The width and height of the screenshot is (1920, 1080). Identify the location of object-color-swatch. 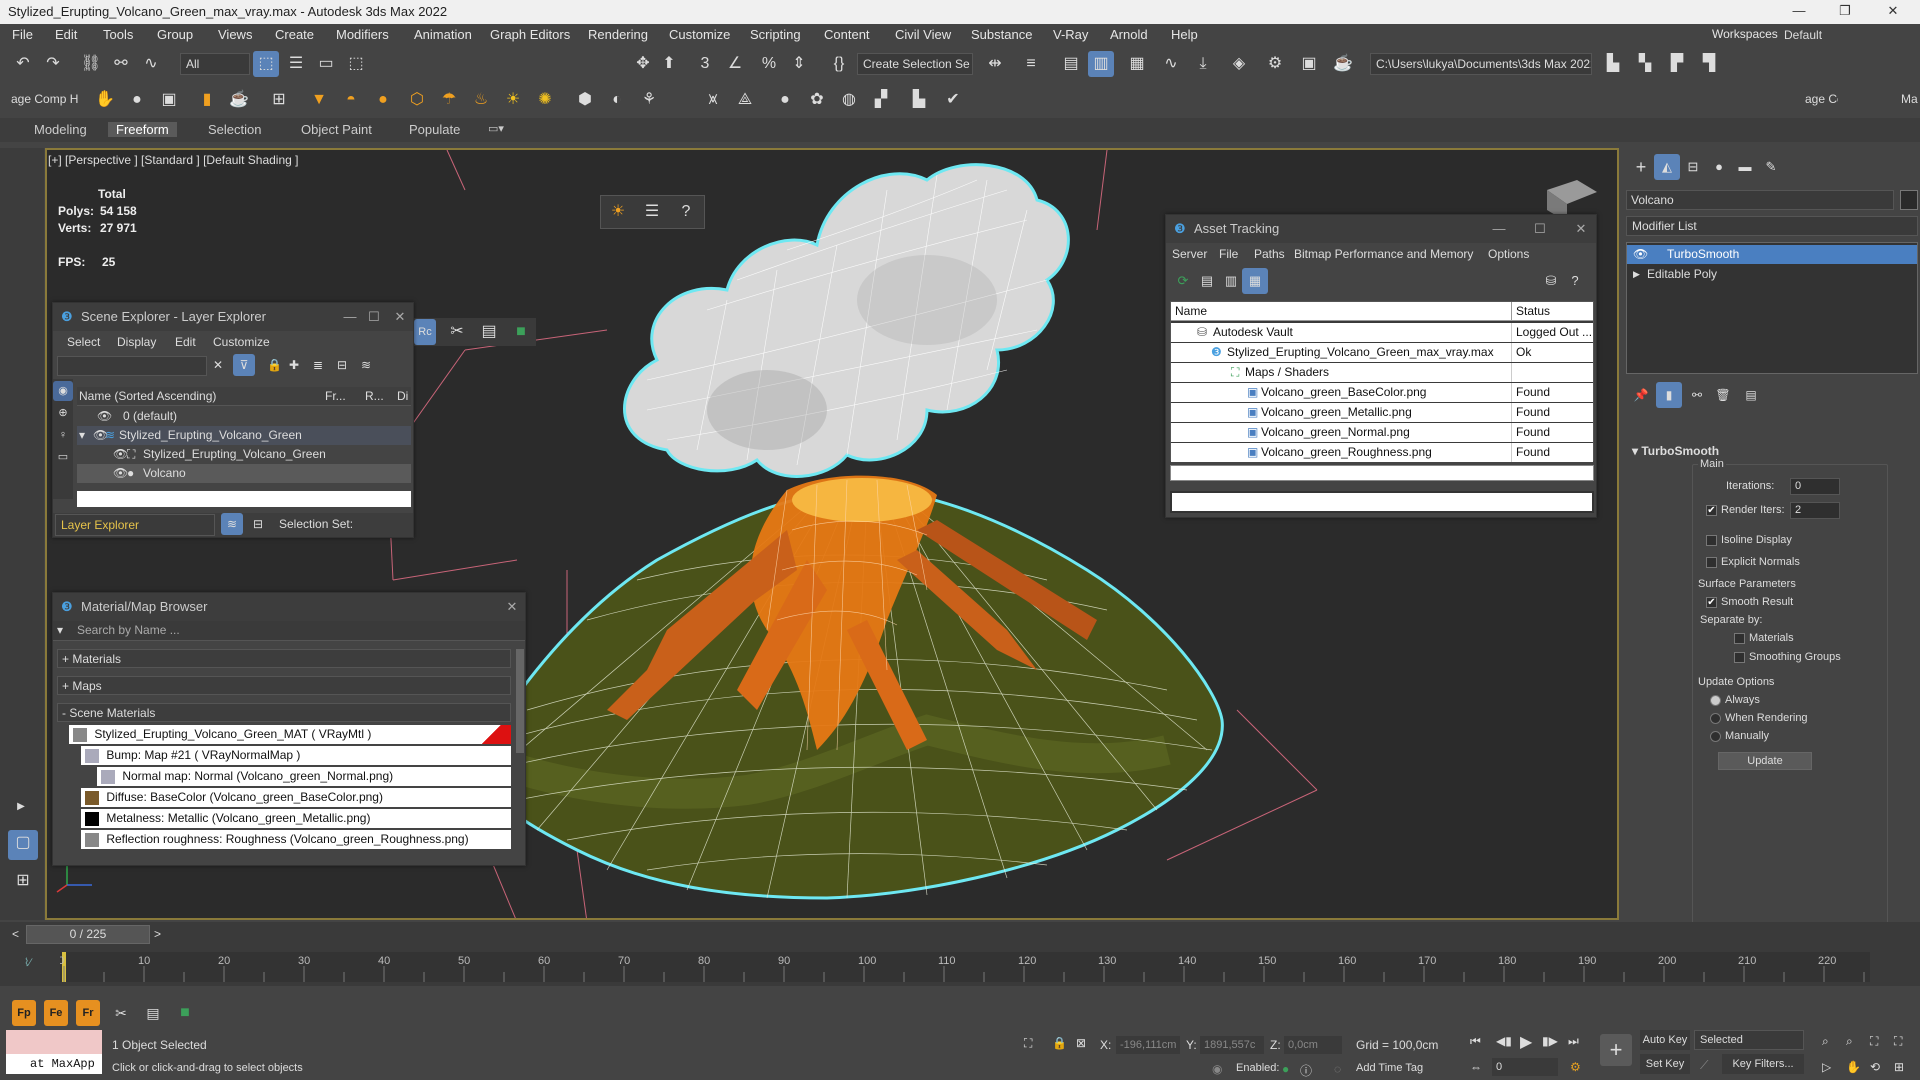
(1909, 200).